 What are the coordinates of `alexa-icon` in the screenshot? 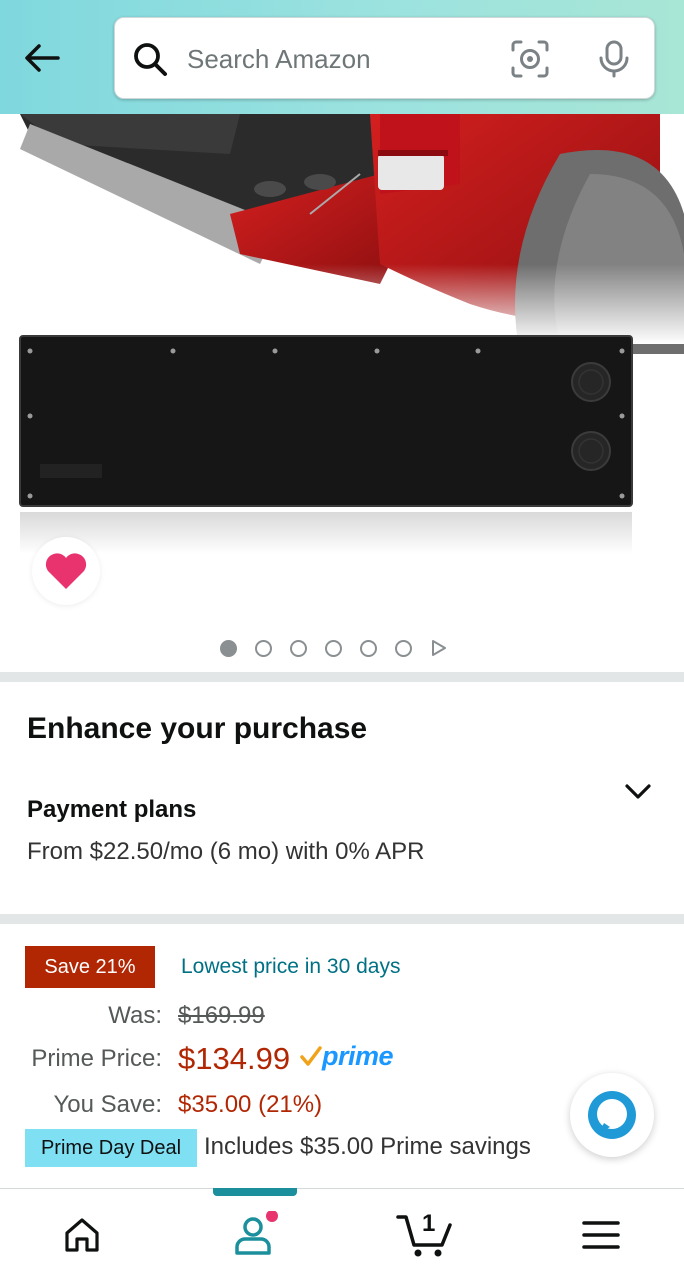 It's located at (612, 1115).